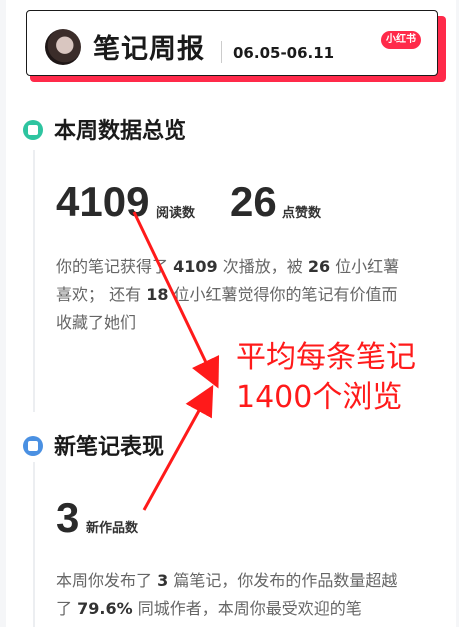 The height and width of the screenshot is (627, 459). I want to click on brand-badge: 小红书, so click(401, 40).